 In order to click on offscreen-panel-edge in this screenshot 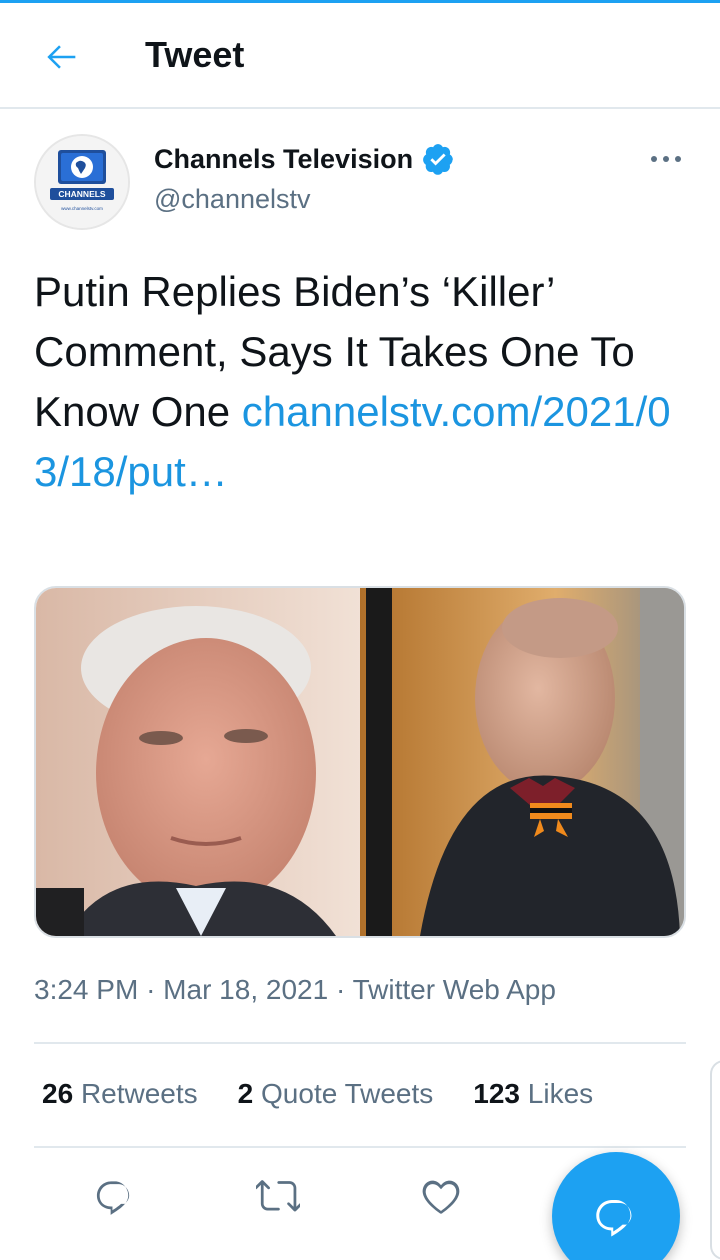, I will do `click(715, 1160)`.